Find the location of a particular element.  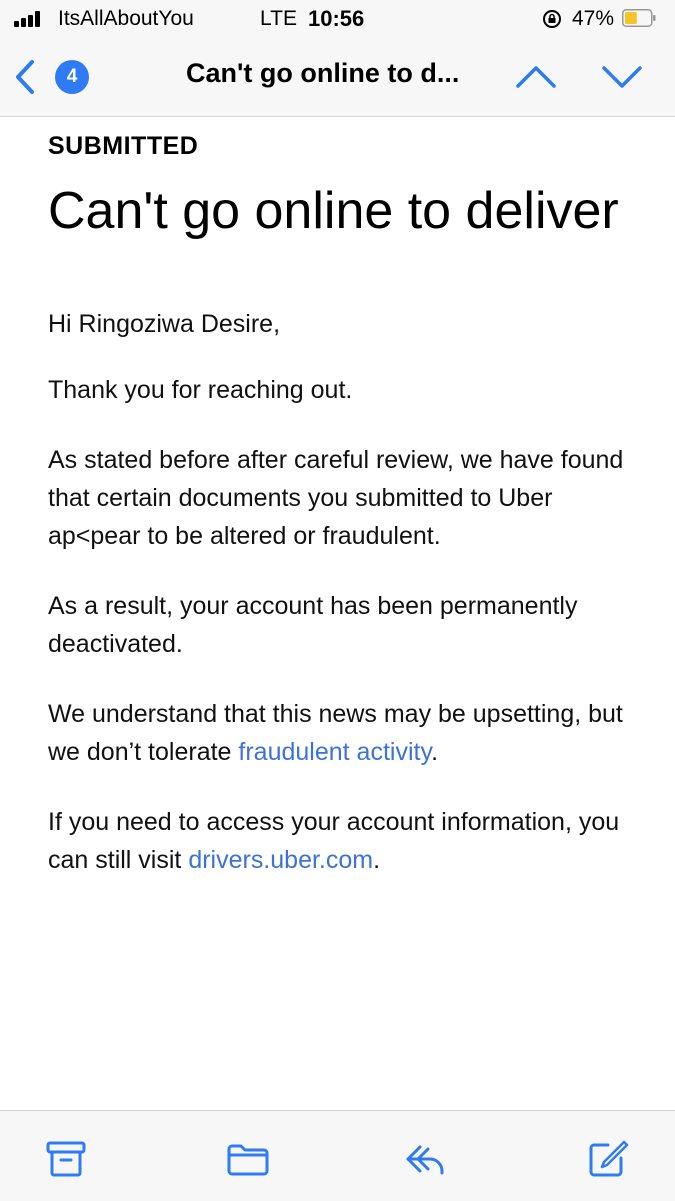

drivers-site-link: drivers.uber.com is located at coordinates (280, 860).